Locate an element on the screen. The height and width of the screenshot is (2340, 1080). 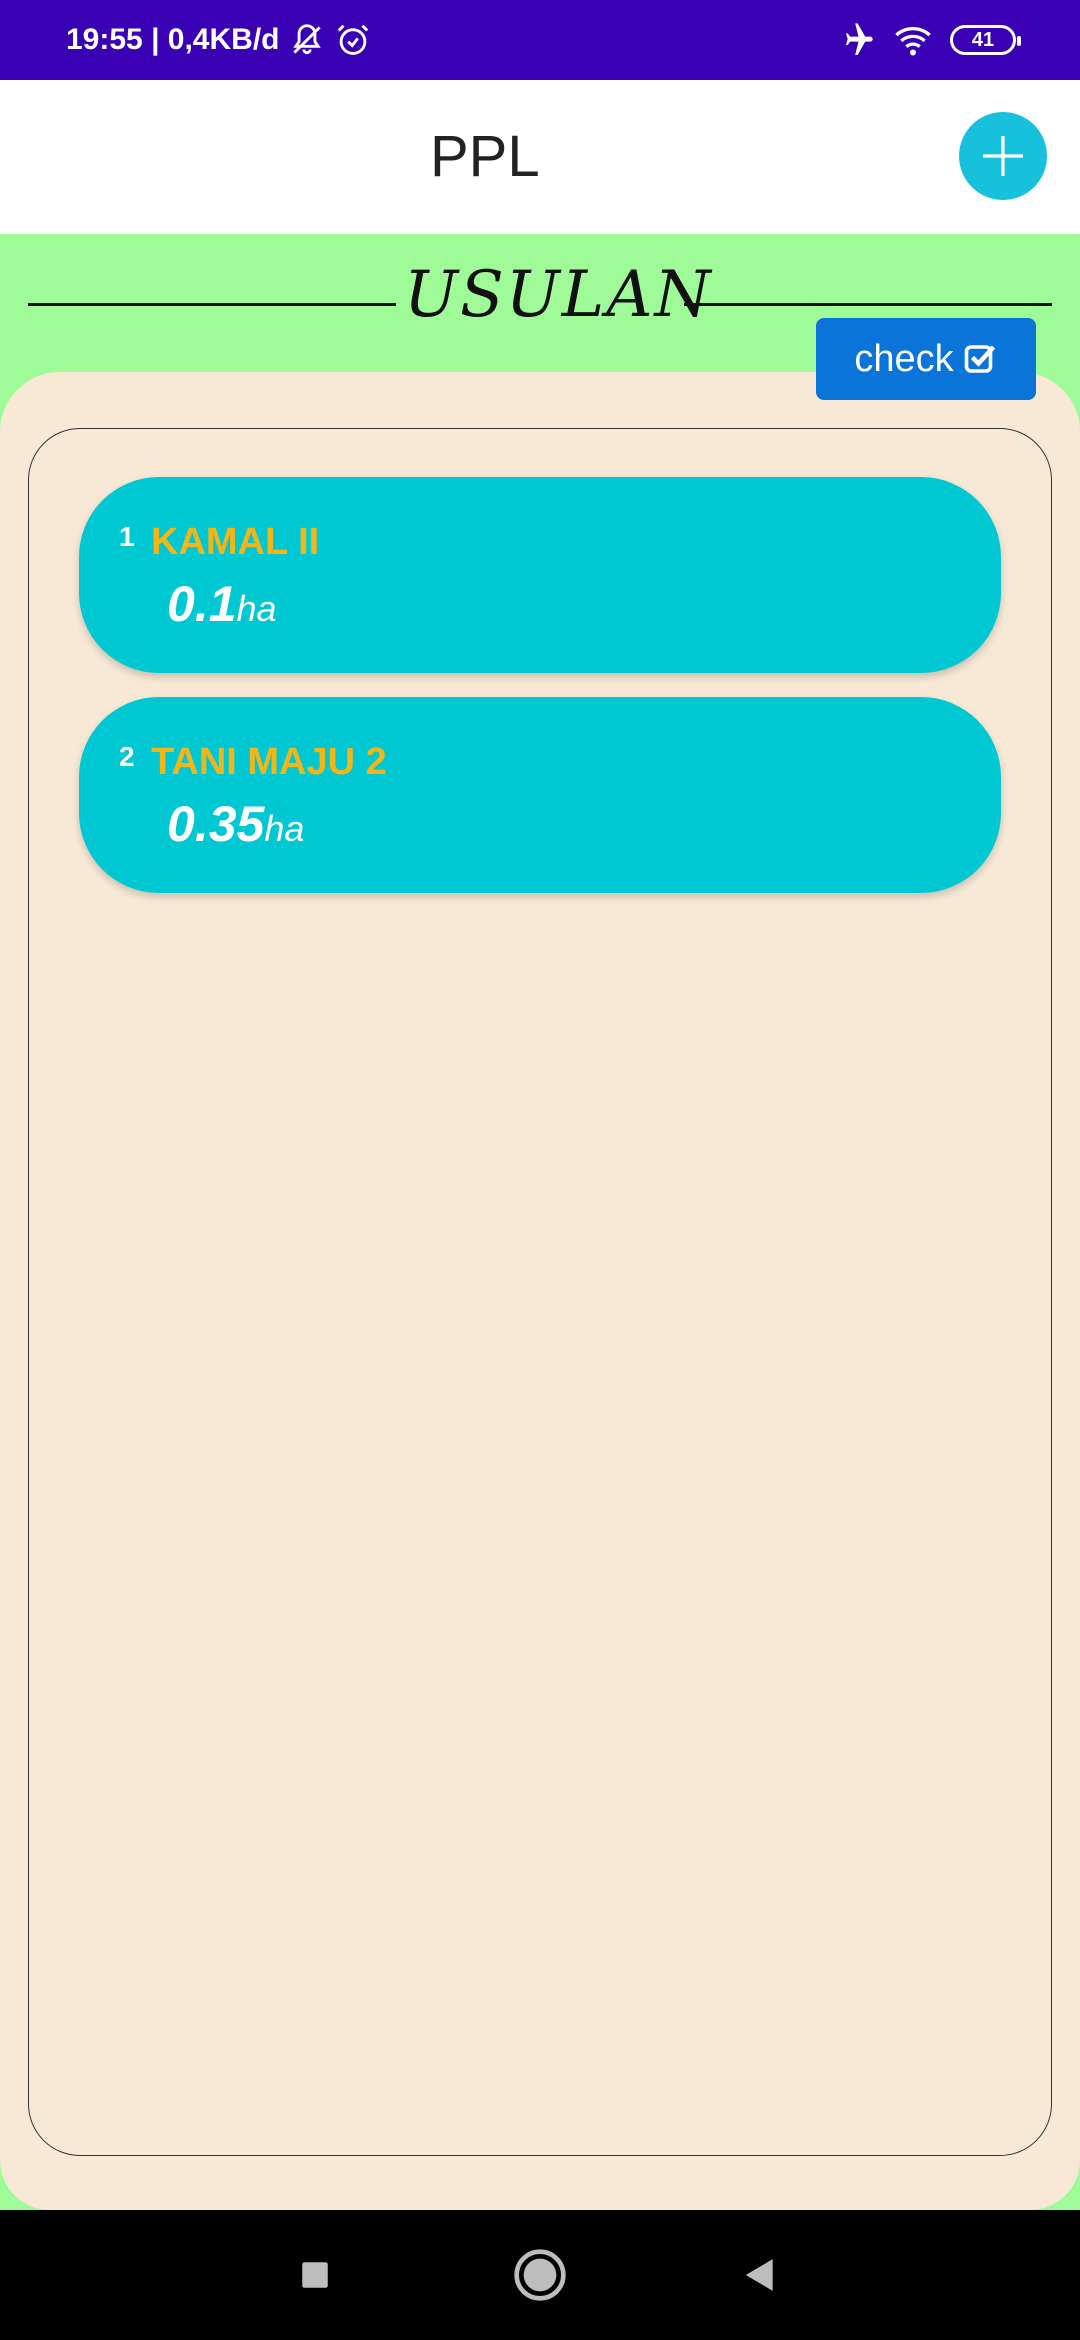
status-right: 41 is located at coordinates (928, 40).